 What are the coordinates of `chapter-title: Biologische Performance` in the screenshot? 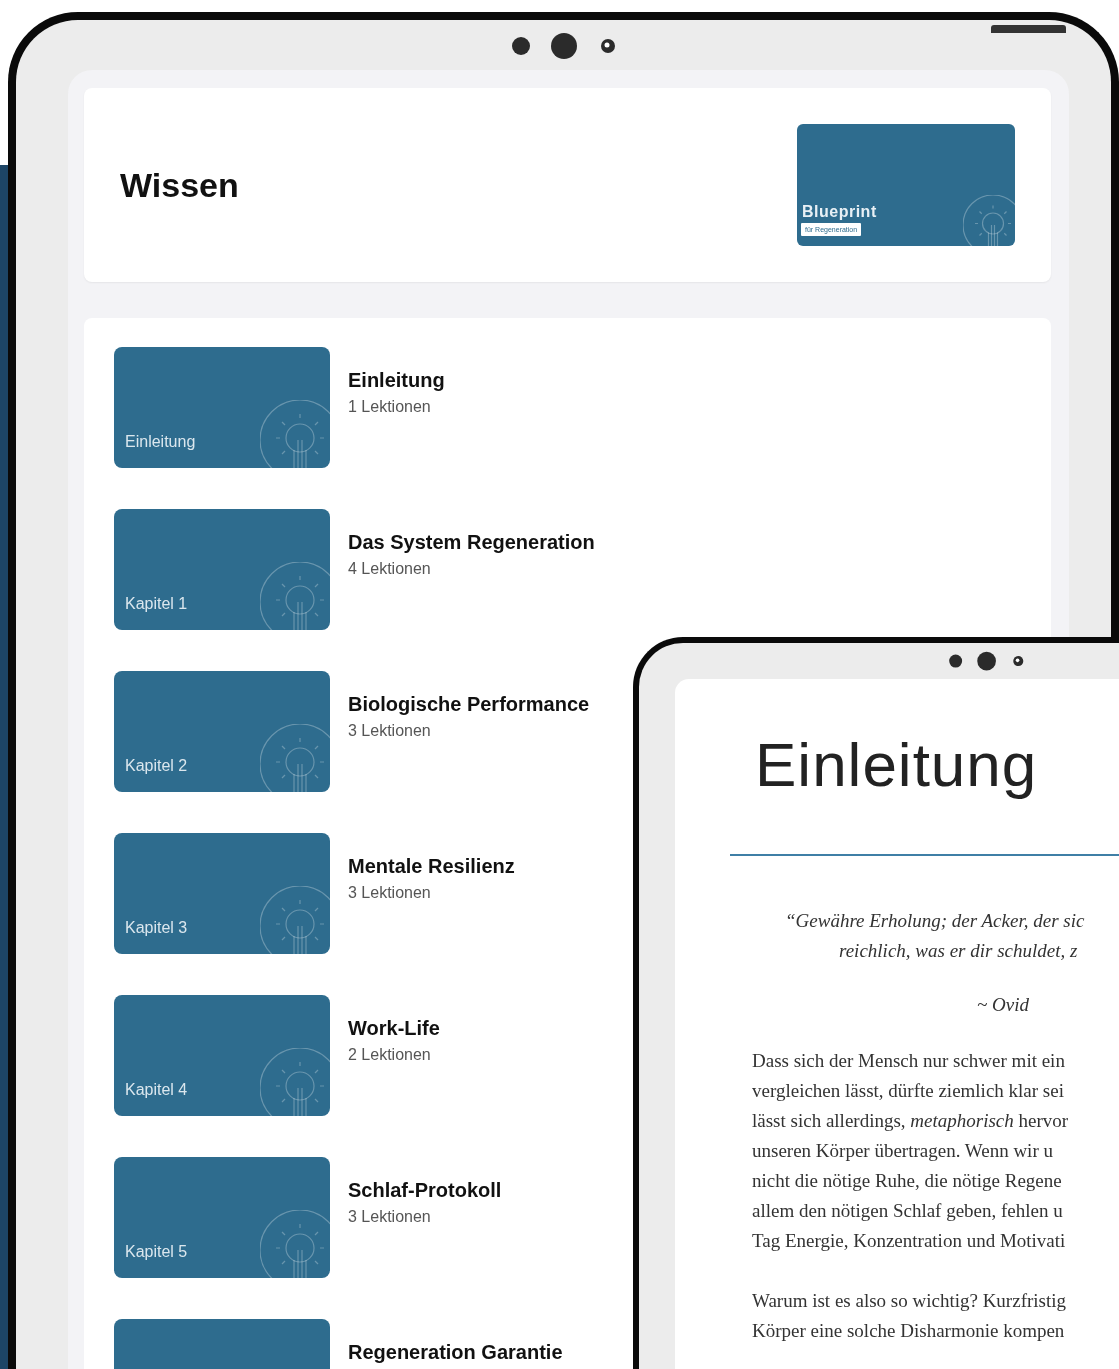 It's located at (469, 704).